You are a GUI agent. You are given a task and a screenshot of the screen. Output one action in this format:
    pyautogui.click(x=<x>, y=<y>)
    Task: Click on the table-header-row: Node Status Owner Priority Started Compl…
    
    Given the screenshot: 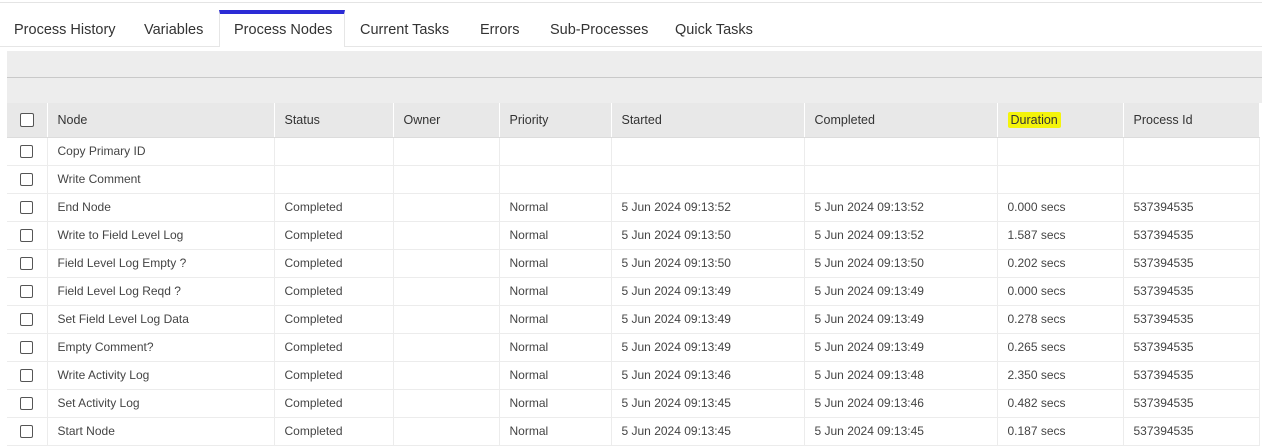 What is the action you would take?
    pyautogui.click(x=633, y=120)
    